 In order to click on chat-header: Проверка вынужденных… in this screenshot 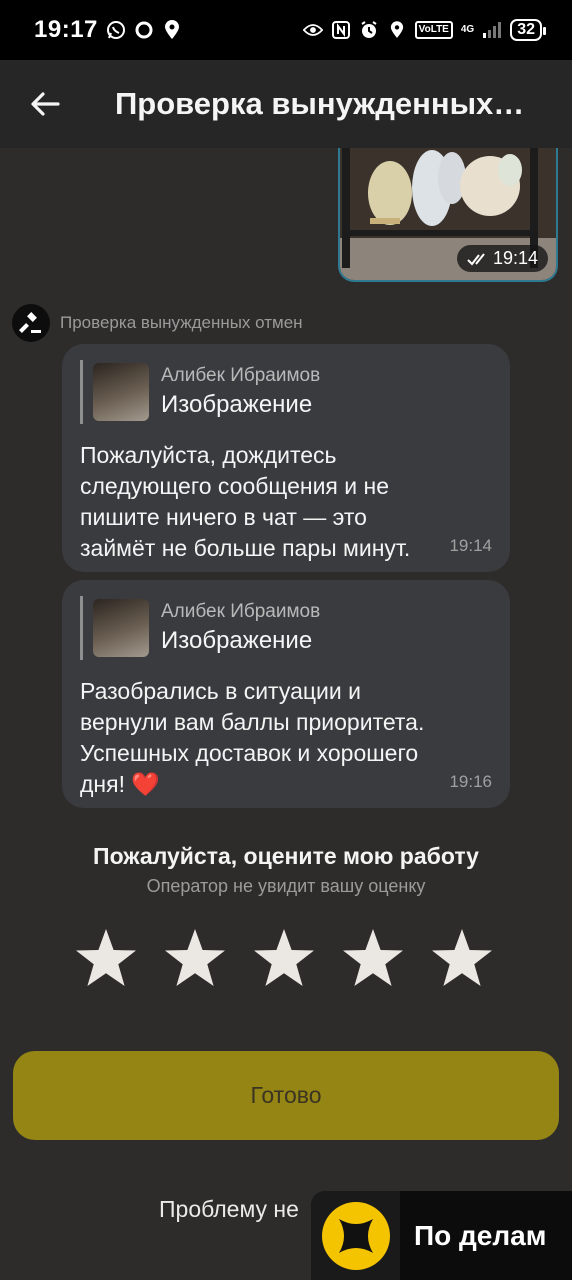, I will do `click(286, 104)`.